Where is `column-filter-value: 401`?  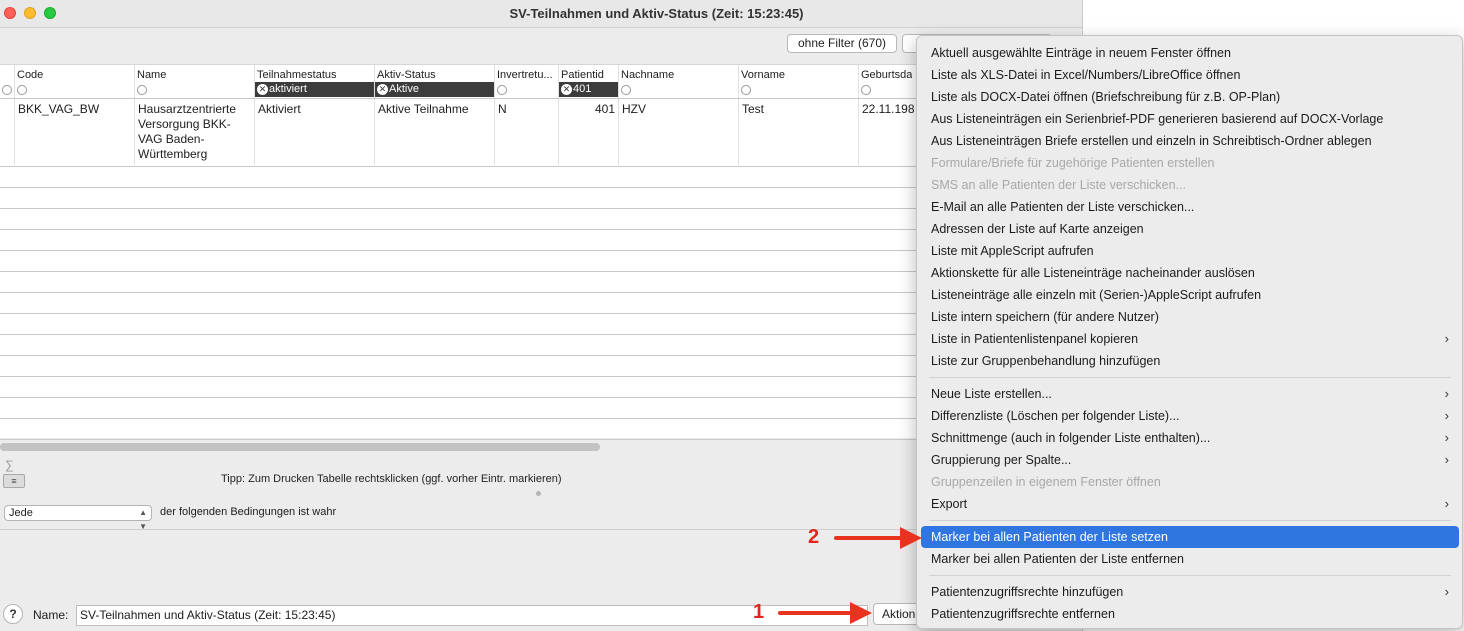 column-filter-value: 401 is located at coordinates (582, 89).